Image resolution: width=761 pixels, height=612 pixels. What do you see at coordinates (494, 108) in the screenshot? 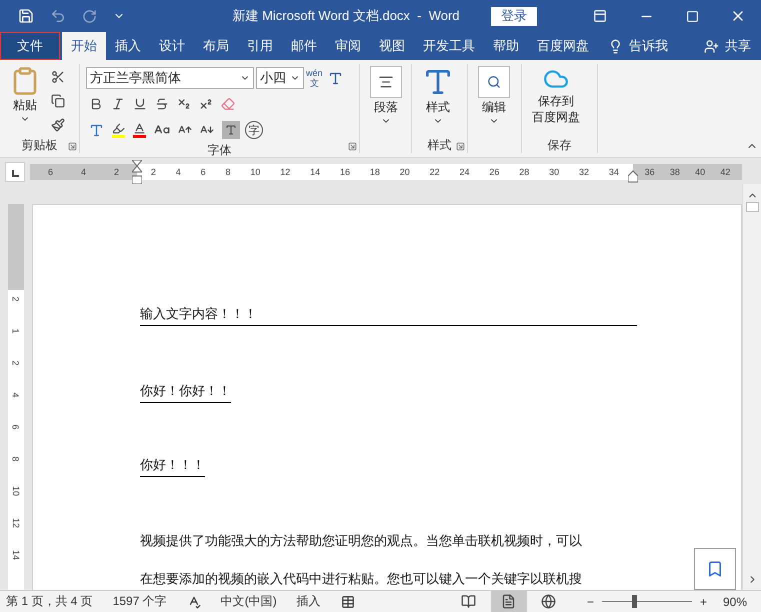
I see `editing-button: 编辑` at bounding box center [494, 108].